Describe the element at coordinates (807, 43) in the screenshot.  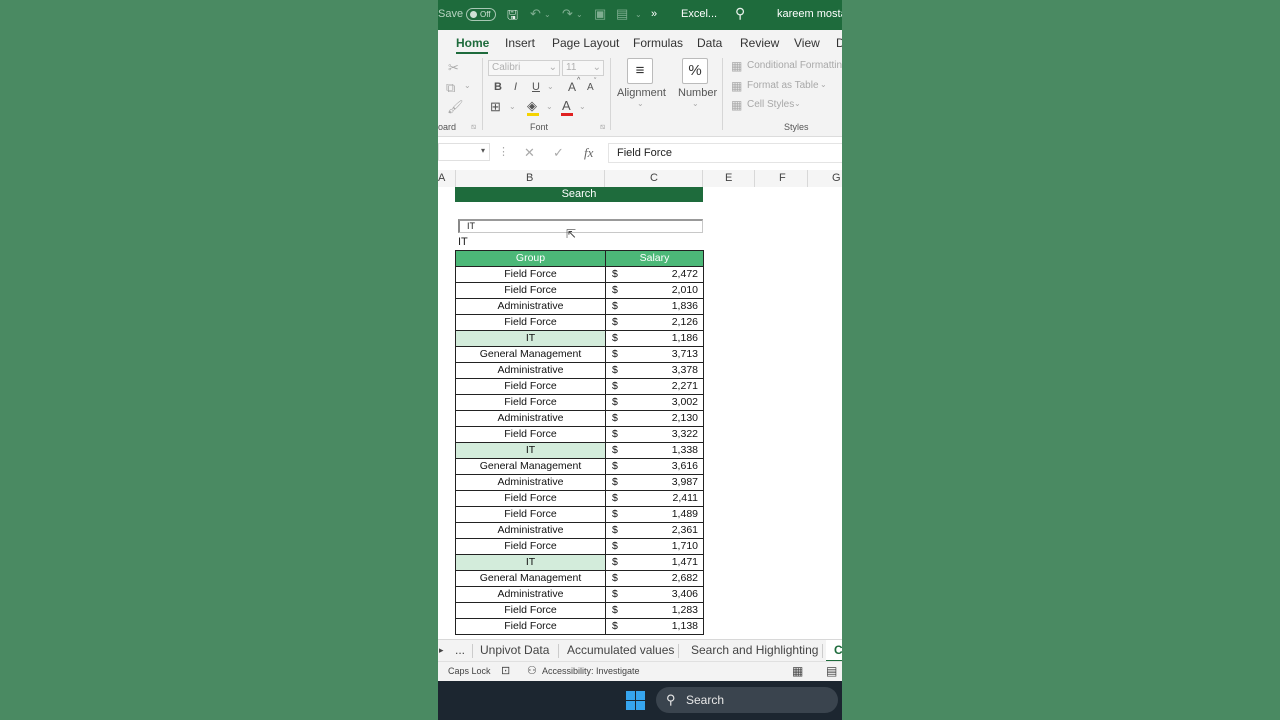
I see `tab-view: View` at that location.